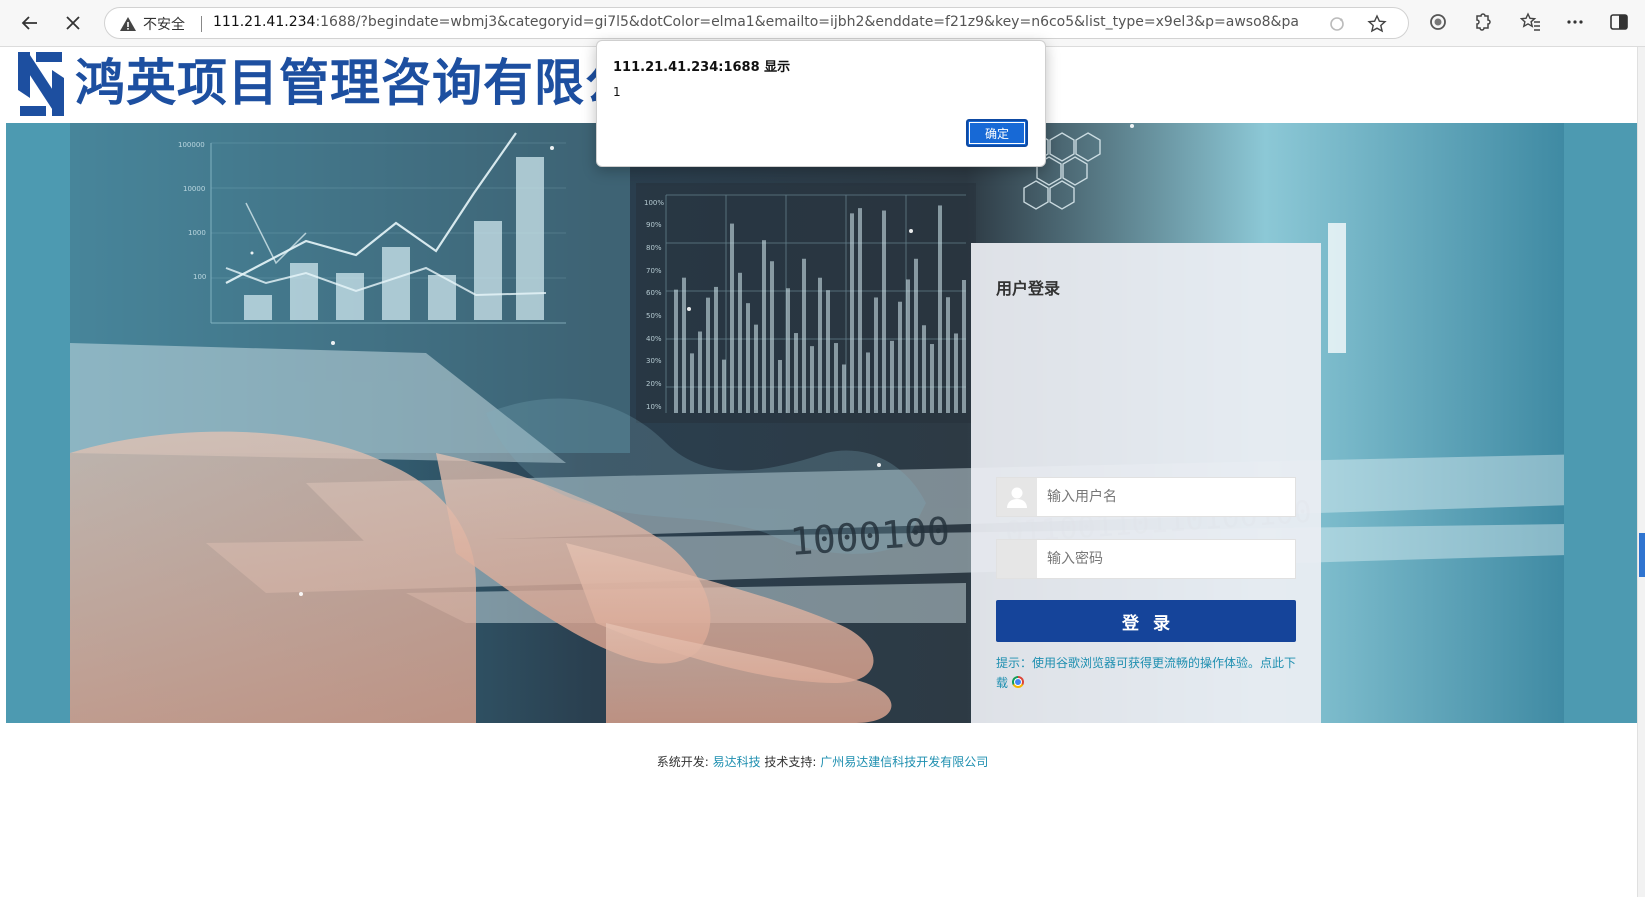  Describe the element at coordinates (355, 82) in the screenshot. I see `company-name: 鸿英项目管理咨询有限公` at that location.